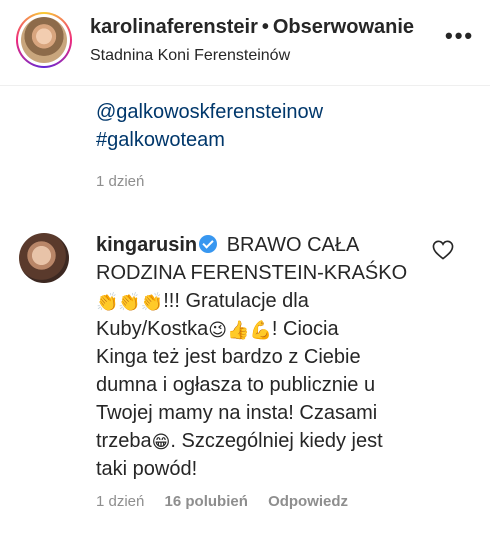 This screenshot has height=534, width=490. Describe the element at coordinates (130, 302) in the screenshot. I see `clapping-hands-icon: 👏👏👏` at that location.